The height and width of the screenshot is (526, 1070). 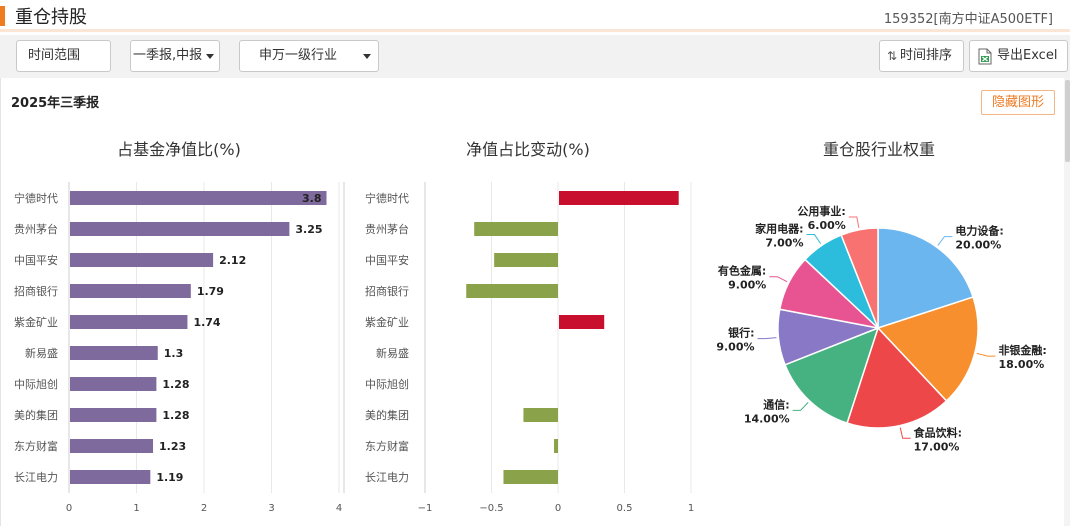 What do you see at coordinates (172, 446) in the screenshot?
I see `chart1-value-label: 1.23` at bounding box center [172, 446].